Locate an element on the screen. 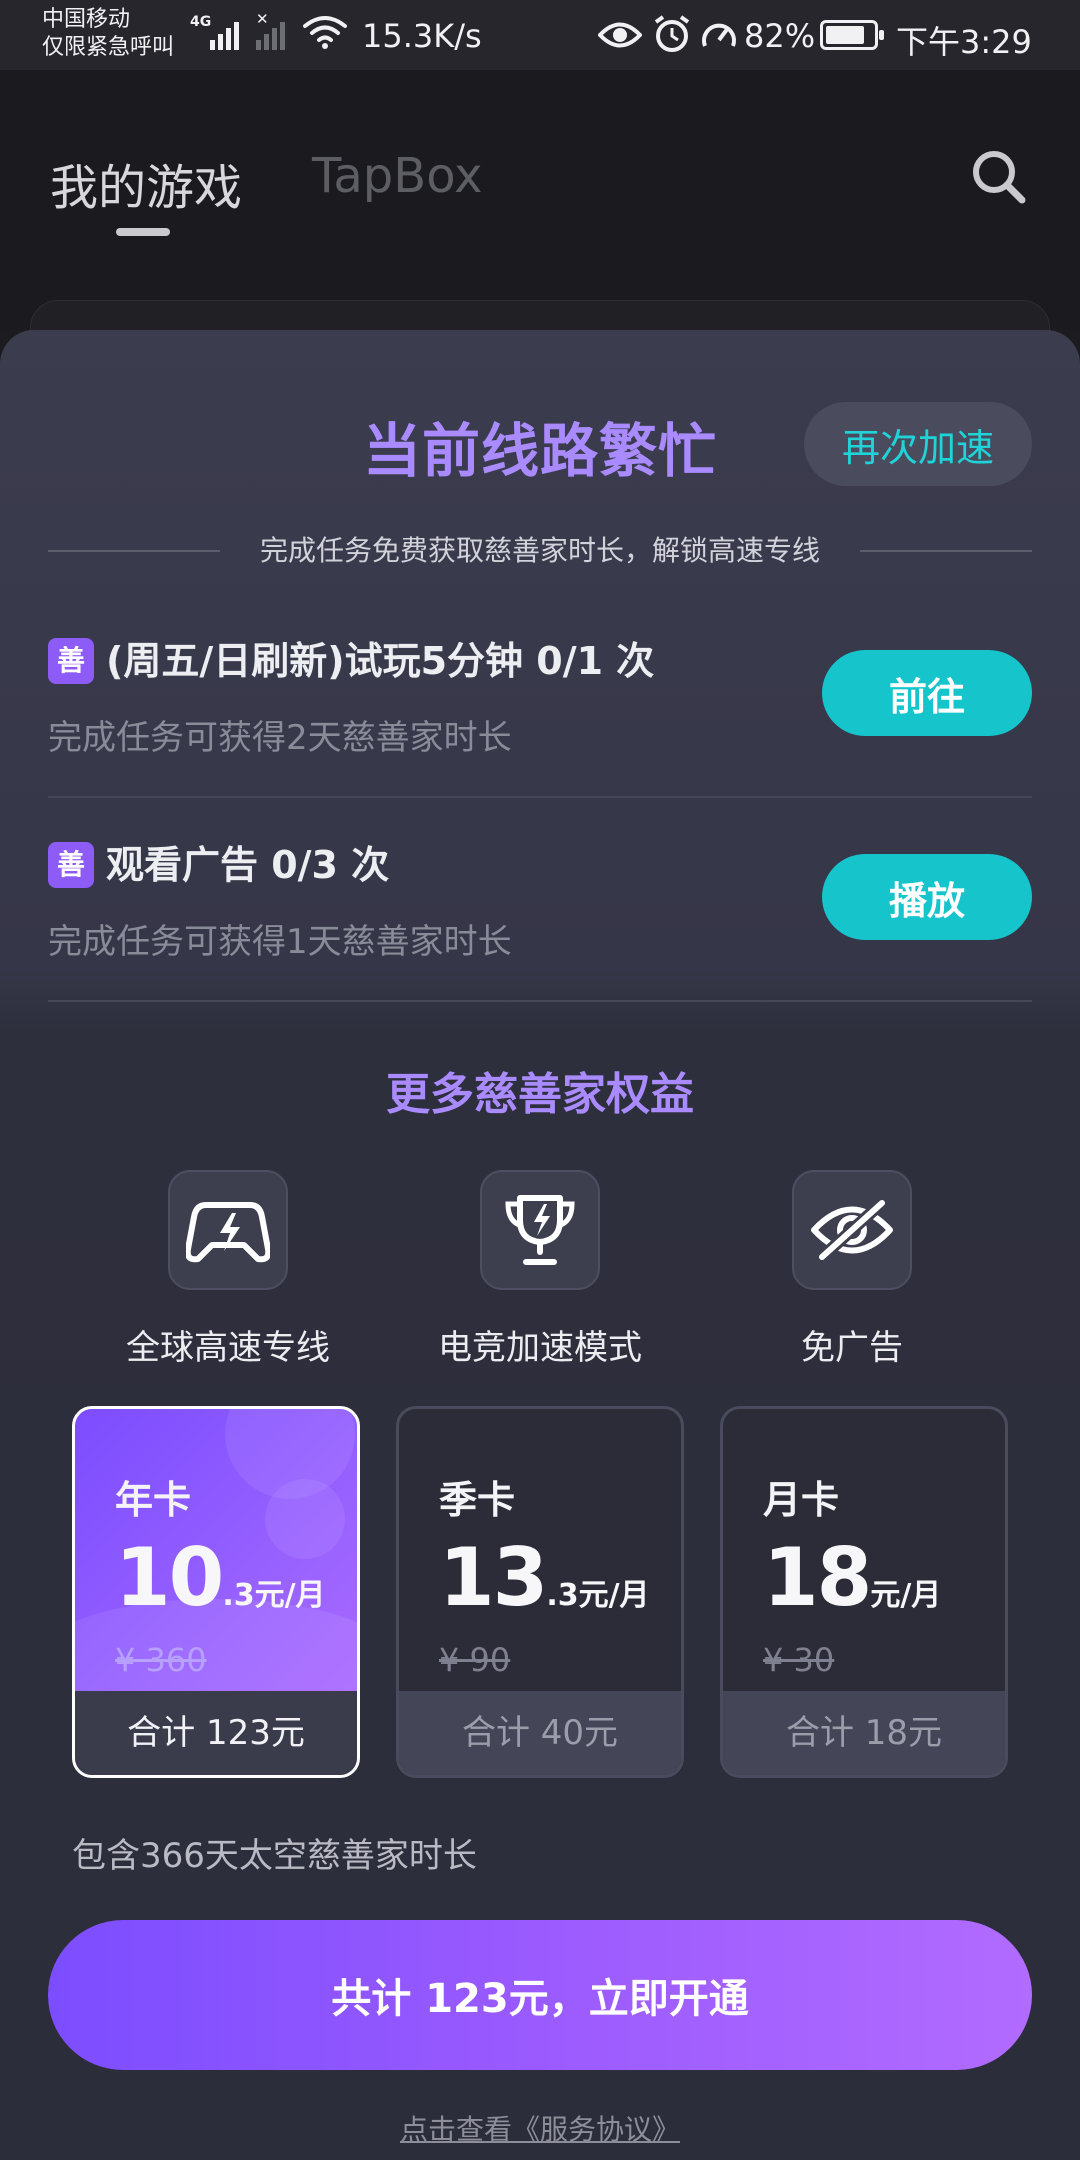 This screenshot has height=2160, width=1080. price-integer: 18 is located at coordinates (817, 1577).